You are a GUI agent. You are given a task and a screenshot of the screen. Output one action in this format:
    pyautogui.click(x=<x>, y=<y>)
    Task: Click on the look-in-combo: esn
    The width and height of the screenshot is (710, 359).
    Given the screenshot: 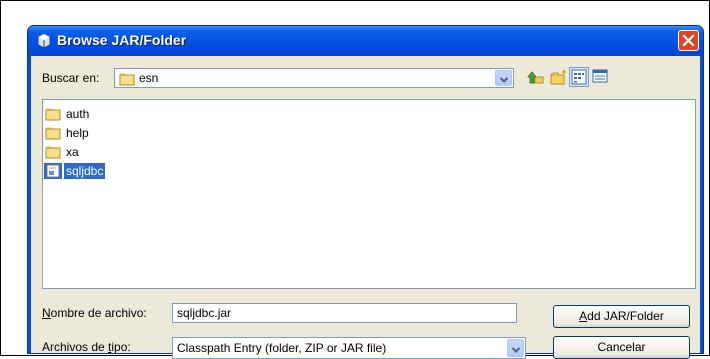 What is the action you would take?
    pyautogui.click(x=314, y=78)
    